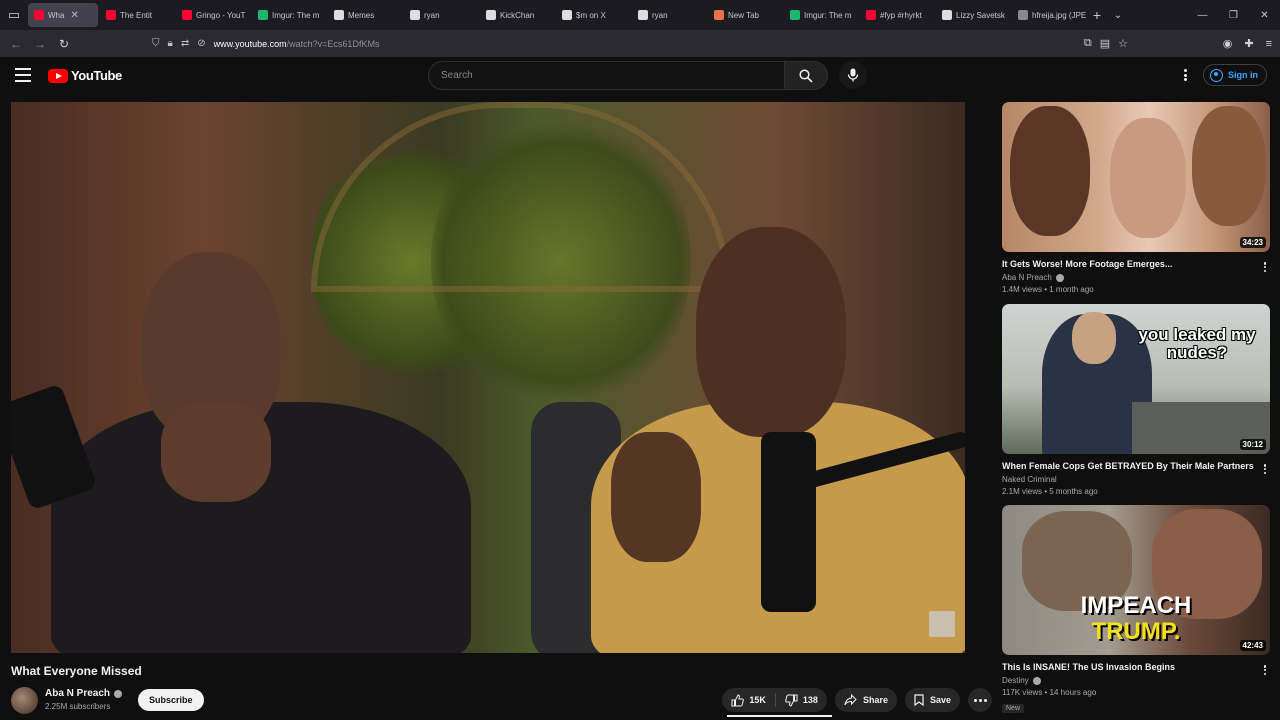 Image resolution: width=1280 pixels, height=720 pixels. Describe the element at coordinates (14, 15) in the screenshot. I see `tab-overview-icon: ▭` at that location.